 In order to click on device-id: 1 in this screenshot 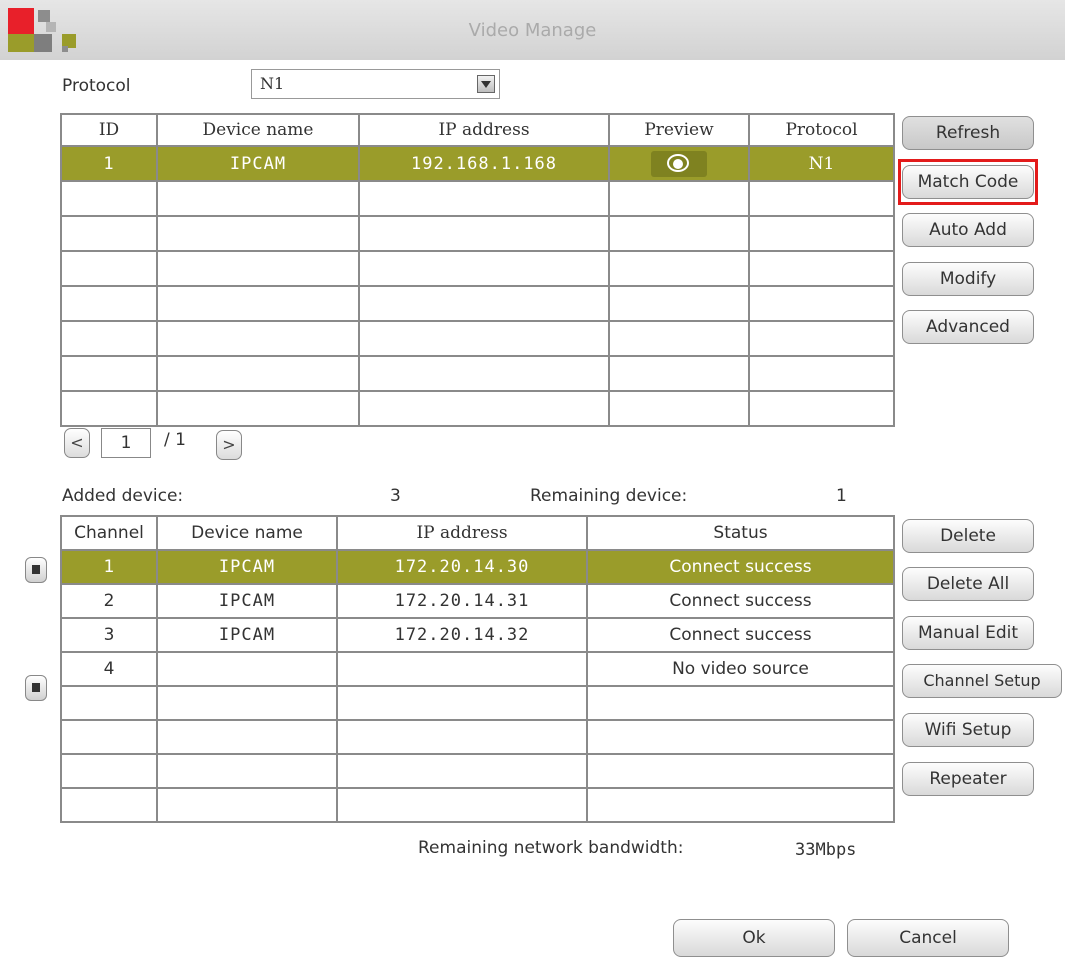, I will do `click(109, 163)`.